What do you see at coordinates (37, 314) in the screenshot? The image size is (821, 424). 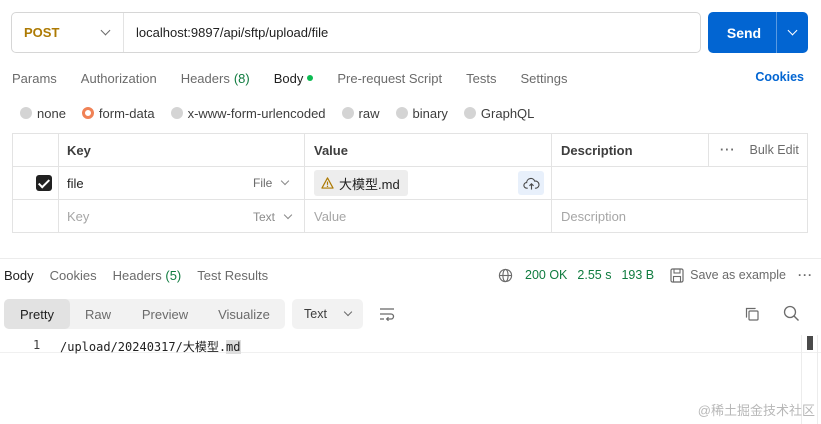 I see `view-pretty: Pretty` at bounding box center [37, 314].